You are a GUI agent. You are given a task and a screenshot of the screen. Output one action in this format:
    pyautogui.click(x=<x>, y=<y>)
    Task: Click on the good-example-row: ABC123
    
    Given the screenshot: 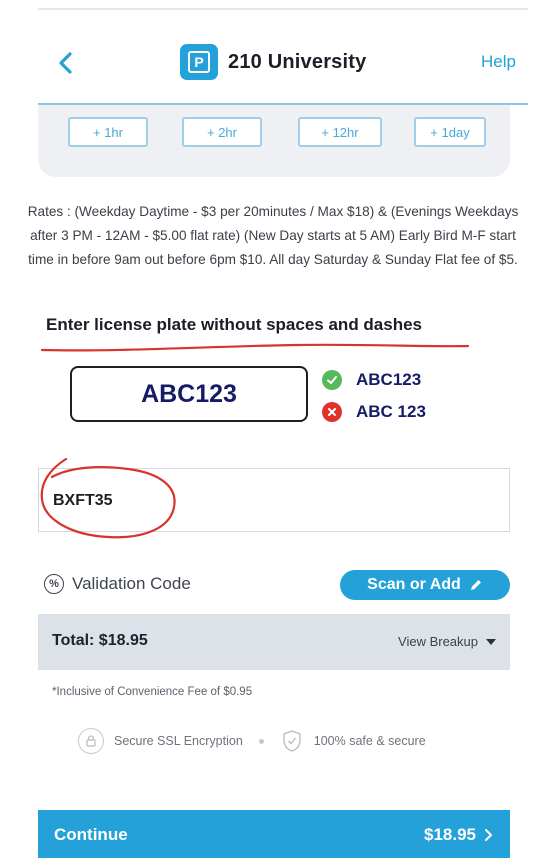 What is the action you would take?
    pyautogui.click(x=371, y=380)
    